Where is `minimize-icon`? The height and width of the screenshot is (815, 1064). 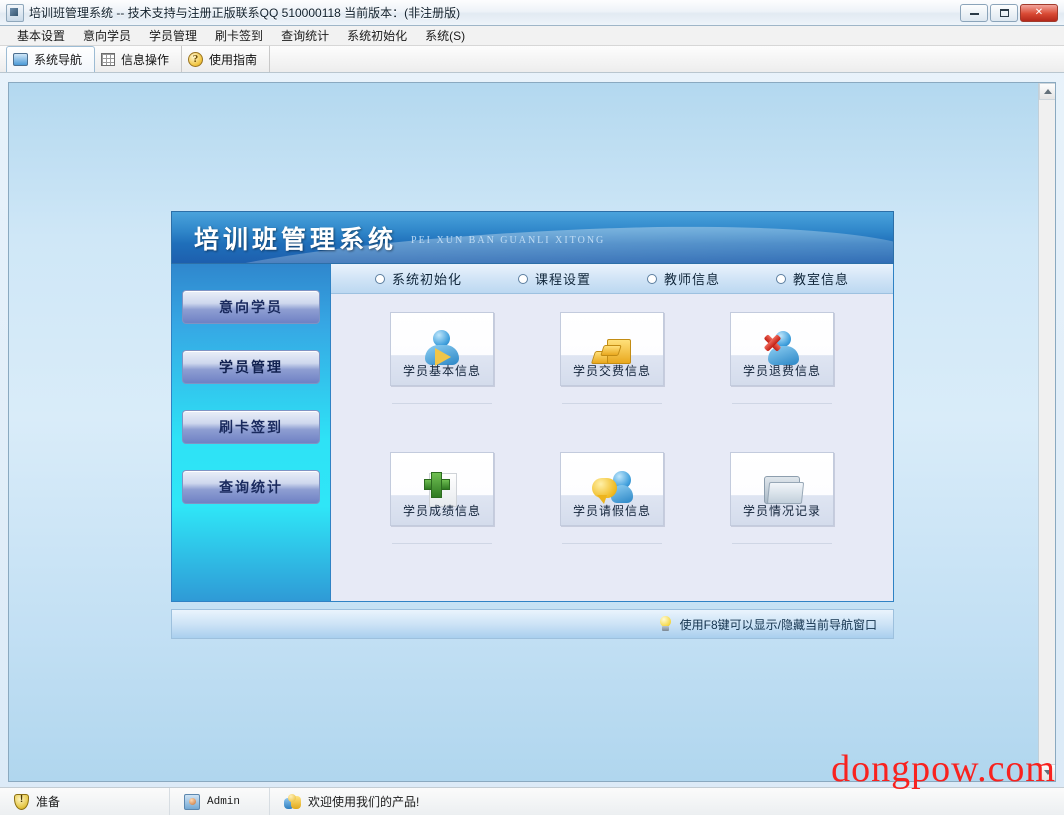 minimize-icon is located at coordinates (974, 12).